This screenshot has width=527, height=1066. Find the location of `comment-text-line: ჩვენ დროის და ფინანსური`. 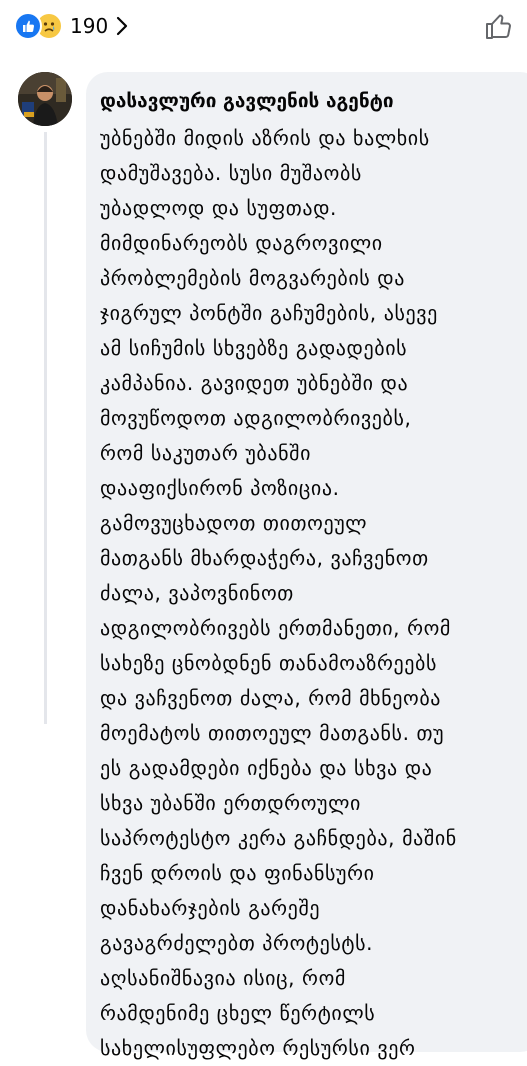

comment-text-line: ჩვენ დროის და ფინანსური is located at coordinates (237, 873).